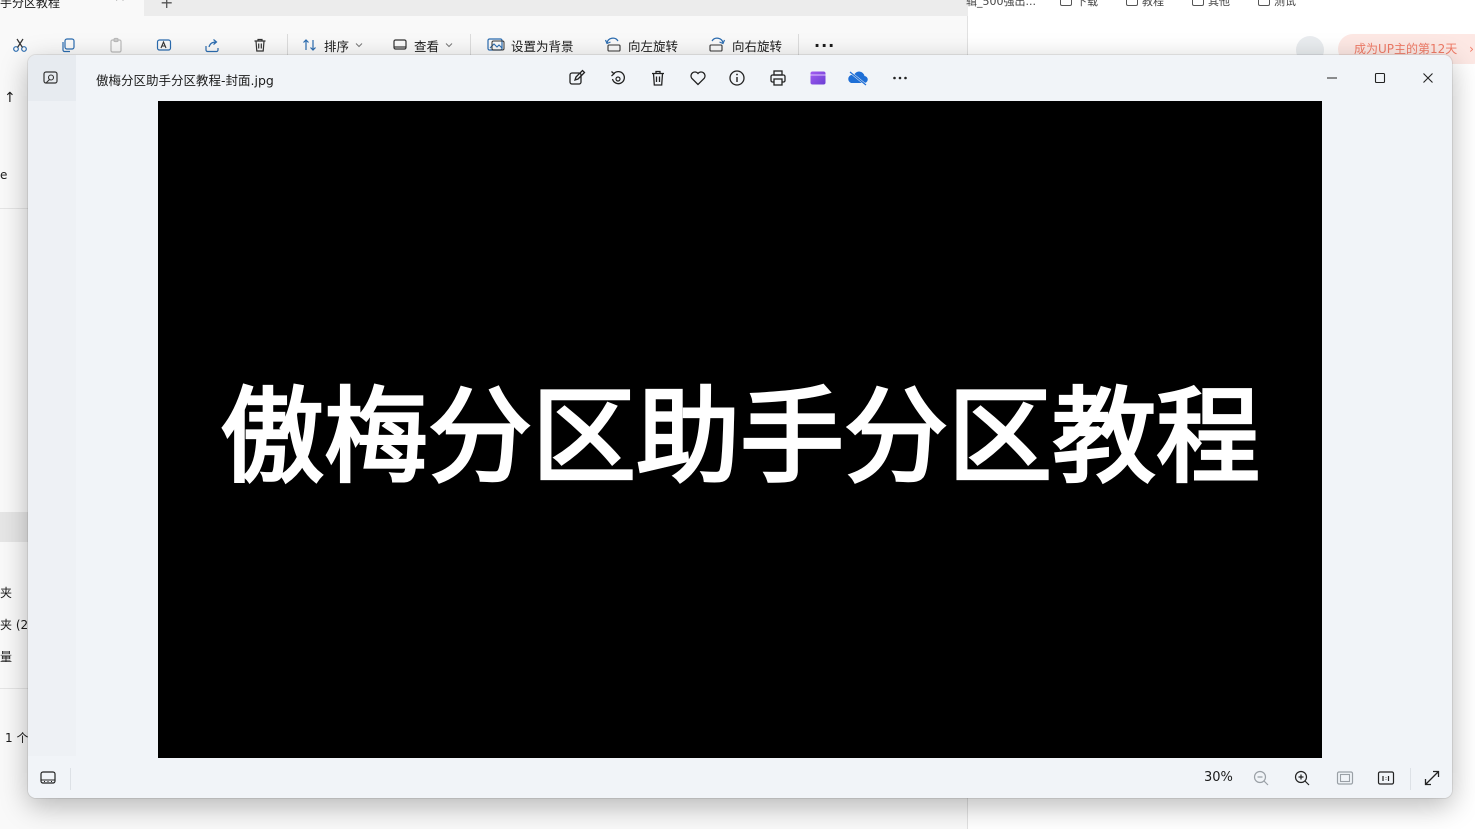 This screenshot has width=1475, height=829. What do you see at coordinates (68, 45) in the screenshot?
I see `copy-icon` at bounding box center [68, 45].